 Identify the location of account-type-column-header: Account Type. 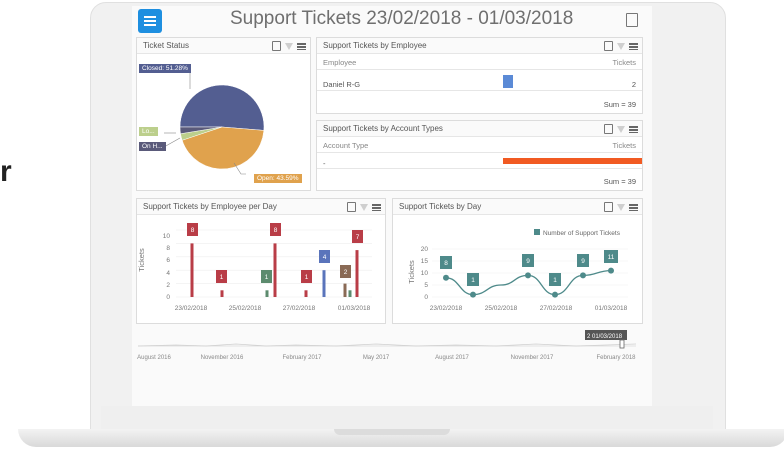
(345, 145).